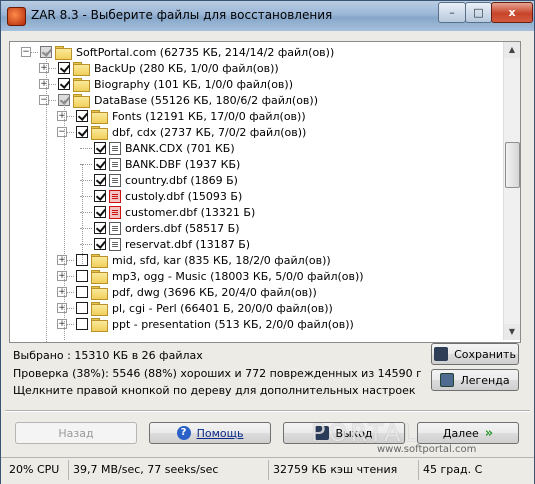 Image resolution: width=535 pixels, height=484 pixels. I want to click on tree-item: BANK.CDX (701 КБ), so click(164, 148).